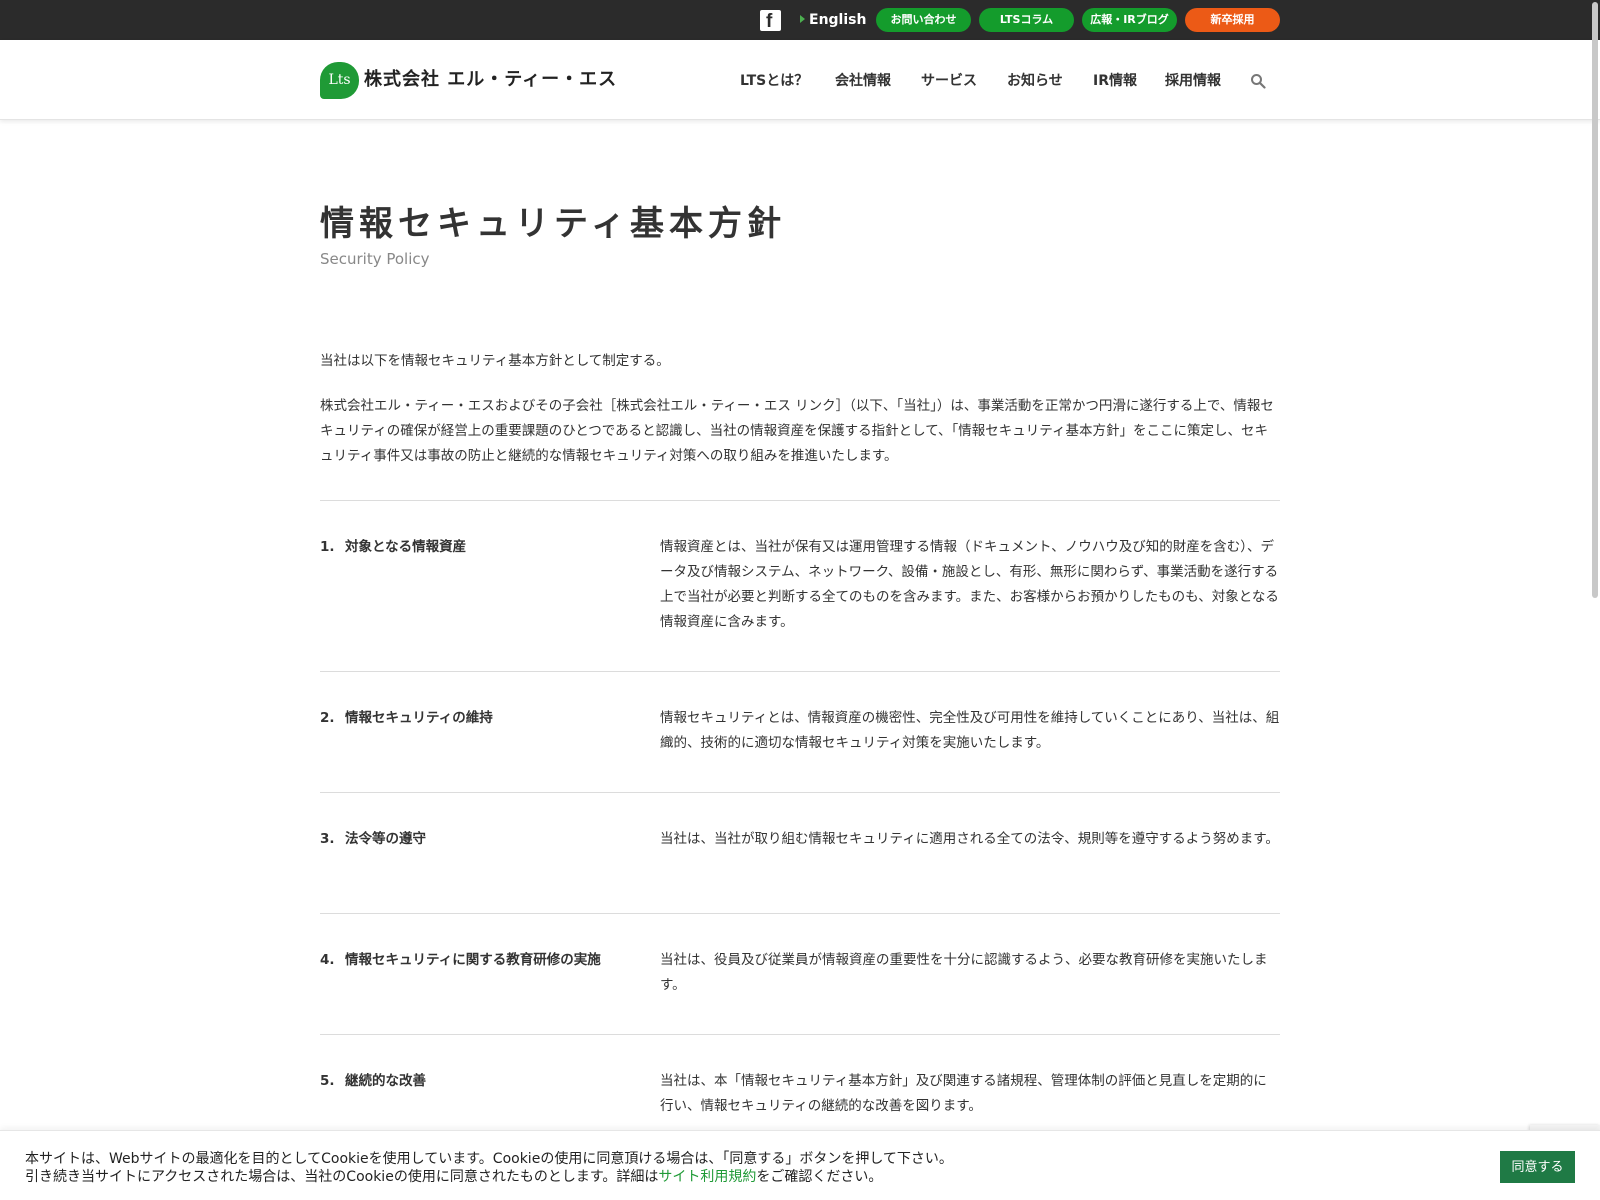  I want to click on search-icon, so click(1258, 81).